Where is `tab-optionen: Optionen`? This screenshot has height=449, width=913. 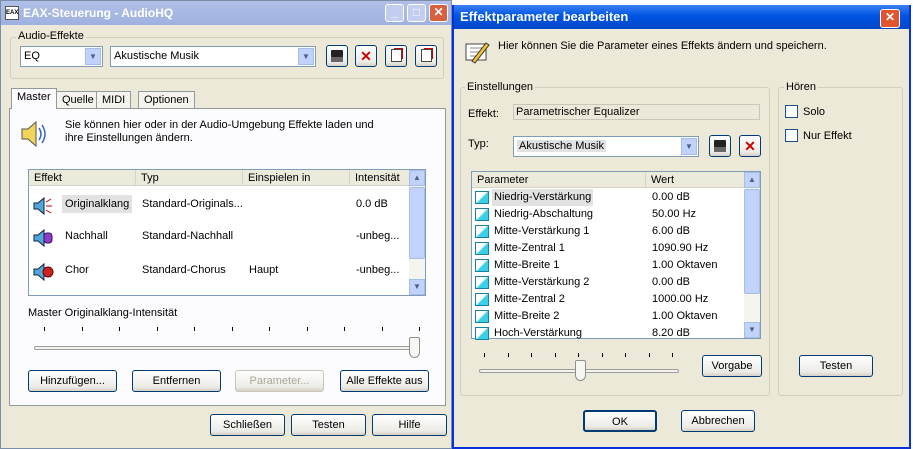
tab-optionen: Optionen is located at coordinates (166, 100).